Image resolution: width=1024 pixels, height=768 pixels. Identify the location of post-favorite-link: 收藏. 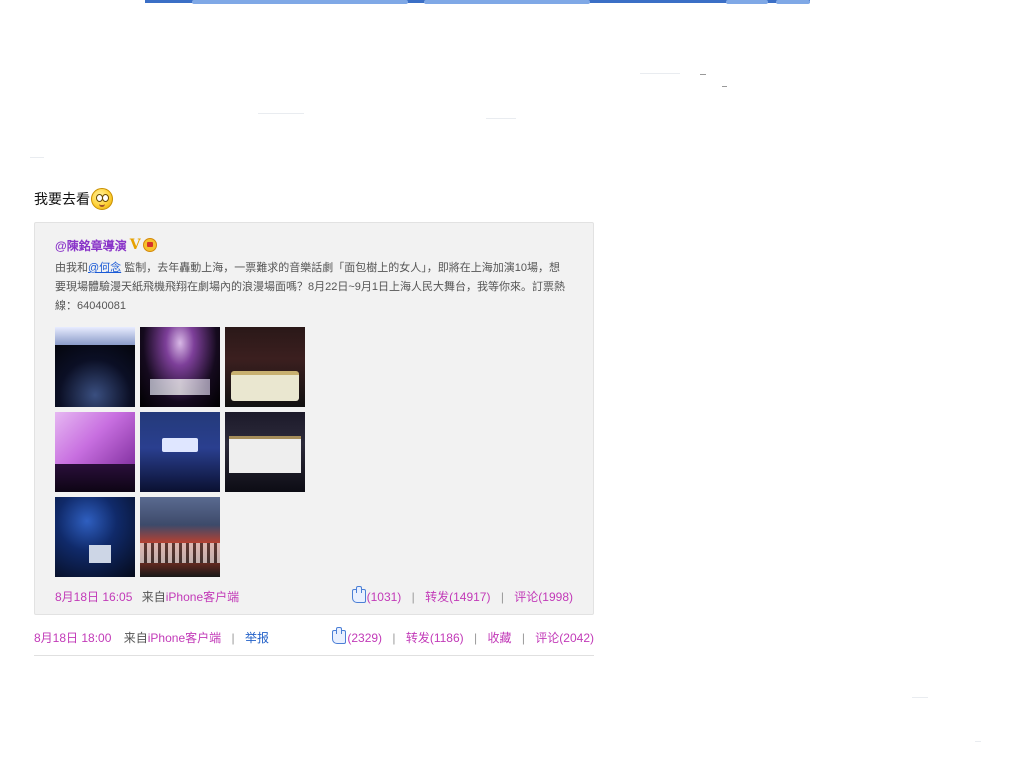
(499, 637).